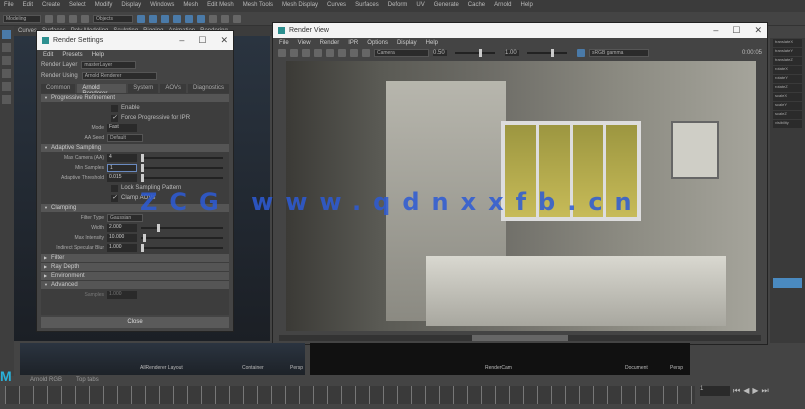 This screenshot has width=805, height=409. What do you see at coordinates (746, 391) in the screenshot?
I see `step-back-icon: ◀` at bounding box center [746, 391].